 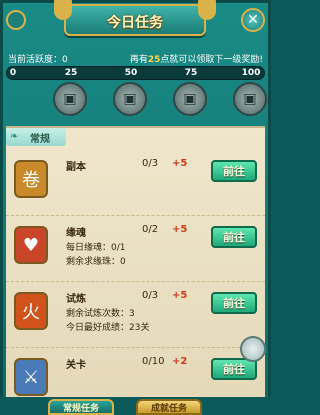 What do you see at coordinates (96, 262) in the screenshot?
I see `task-detail: 剩余求缘珠：0` at bounding box center [96, 262].